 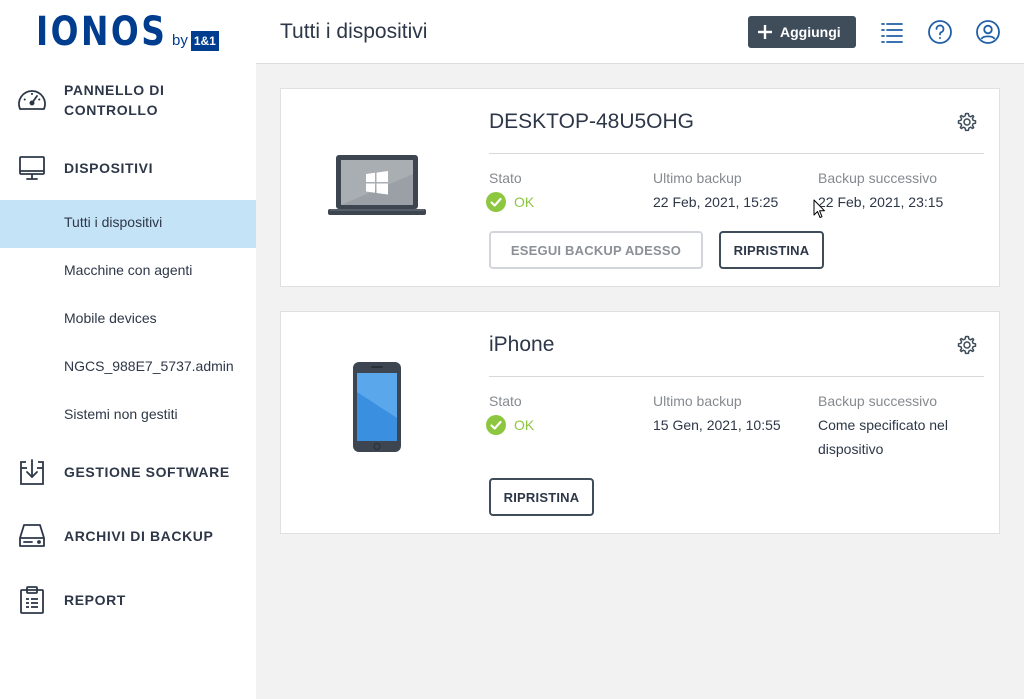 I want to click on next-backup-line1: Come specificato nel, so click(x=883, y=425).